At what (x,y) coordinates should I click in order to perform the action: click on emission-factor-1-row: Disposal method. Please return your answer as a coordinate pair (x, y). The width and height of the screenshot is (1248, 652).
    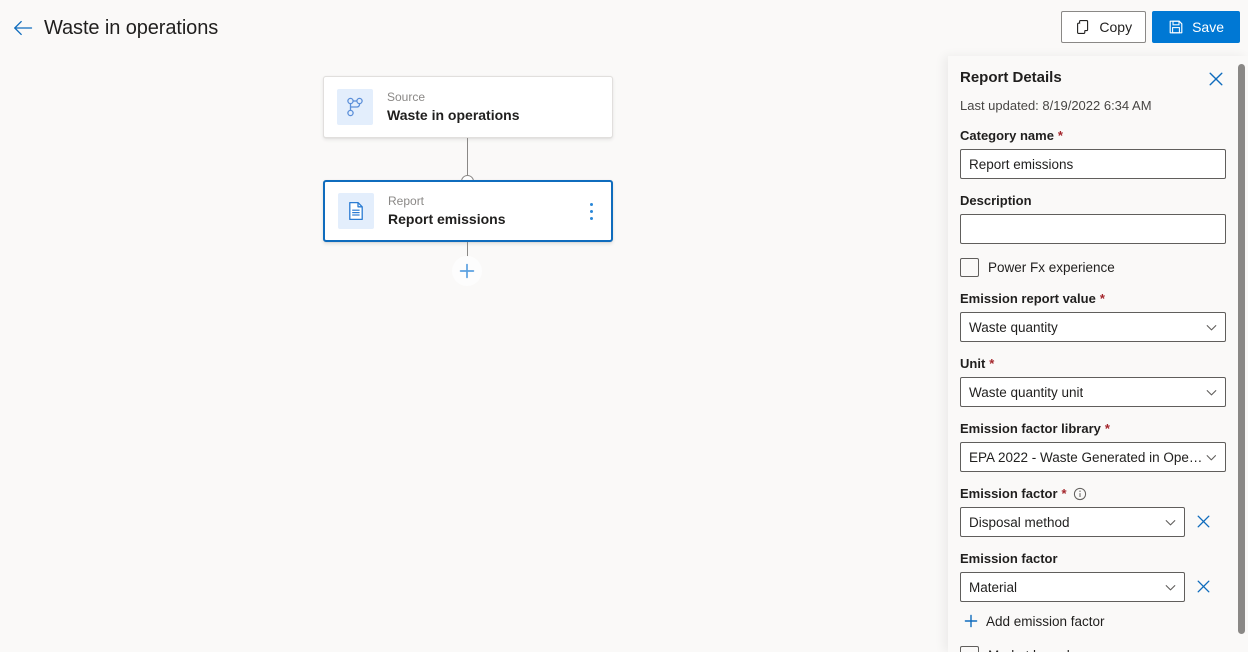
    Looking at the image, I should click on (1093, 519).